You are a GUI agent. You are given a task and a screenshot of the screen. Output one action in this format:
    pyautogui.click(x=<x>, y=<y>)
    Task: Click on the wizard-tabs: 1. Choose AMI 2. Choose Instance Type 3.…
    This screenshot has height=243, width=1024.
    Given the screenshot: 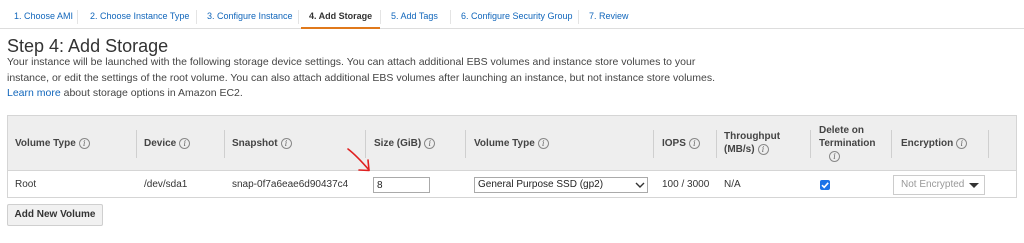 What is the action you would take?
    pyautogui.click(x=512, y=16)
    